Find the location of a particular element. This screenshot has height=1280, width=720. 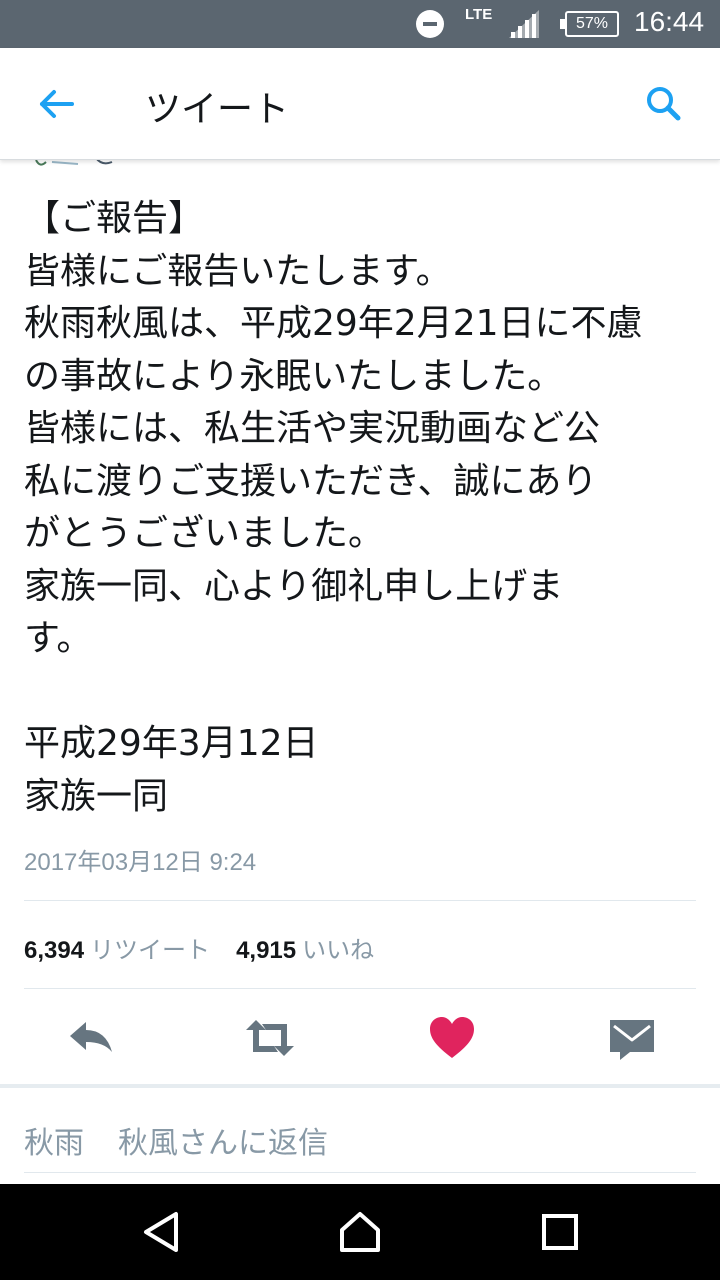

system-nav-bar is located at coordinates (360, 1232).